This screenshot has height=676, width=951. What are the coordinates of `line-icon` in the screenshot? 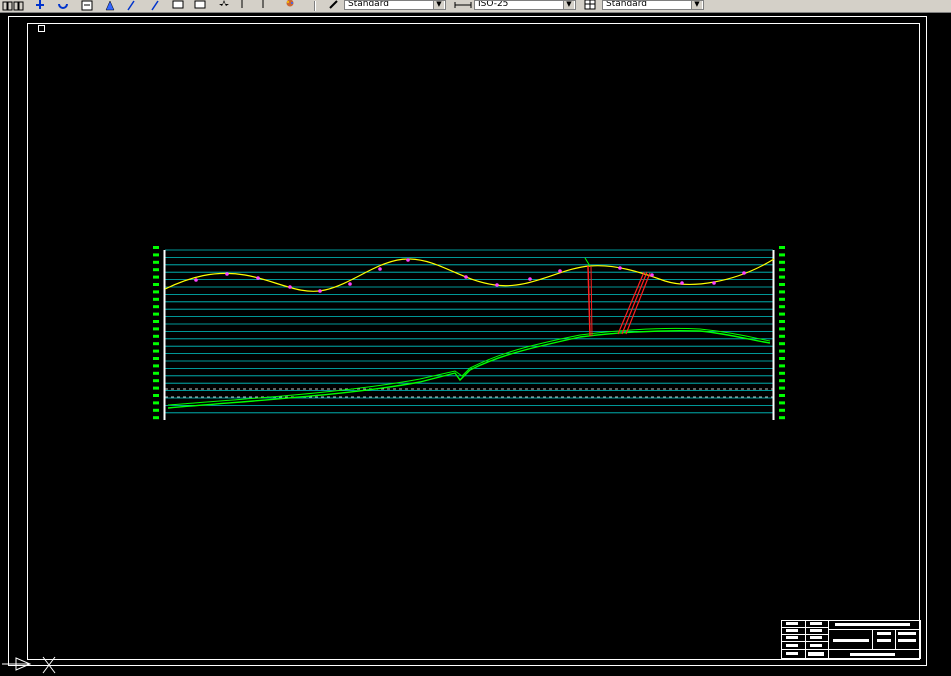 It's located at (132, 5).